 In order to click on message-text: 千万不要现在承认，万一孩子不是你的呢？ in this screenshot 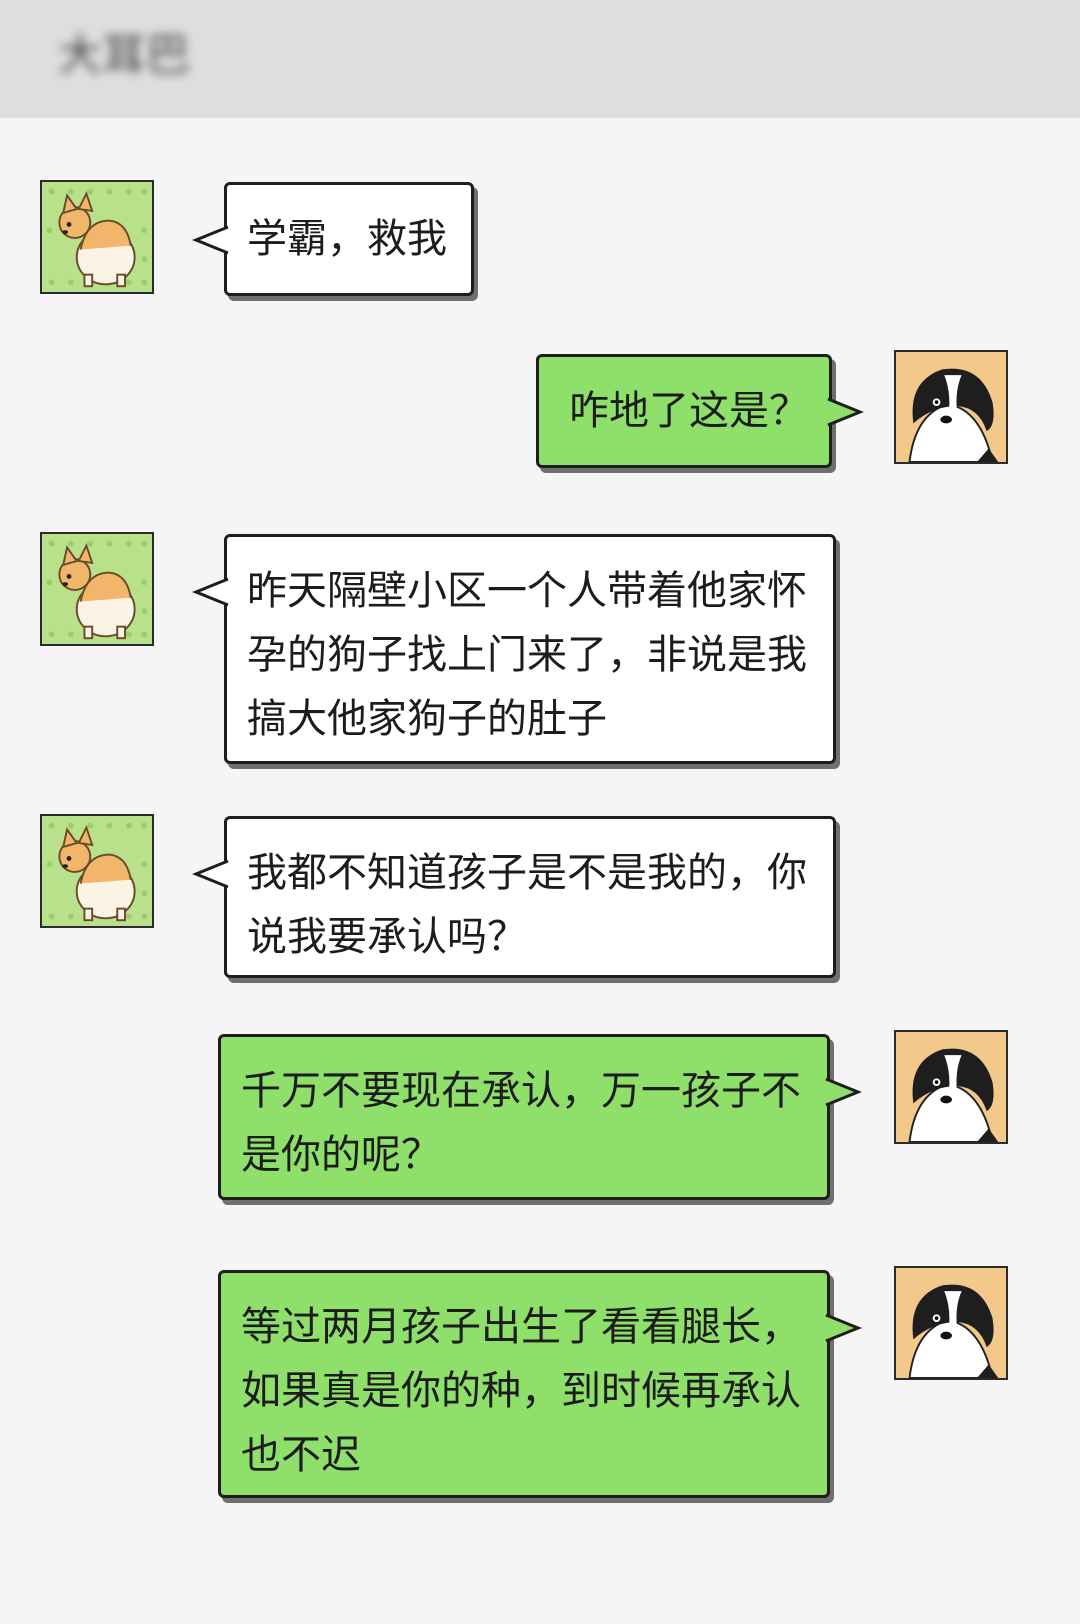, I will do `click(521, 1123)`.